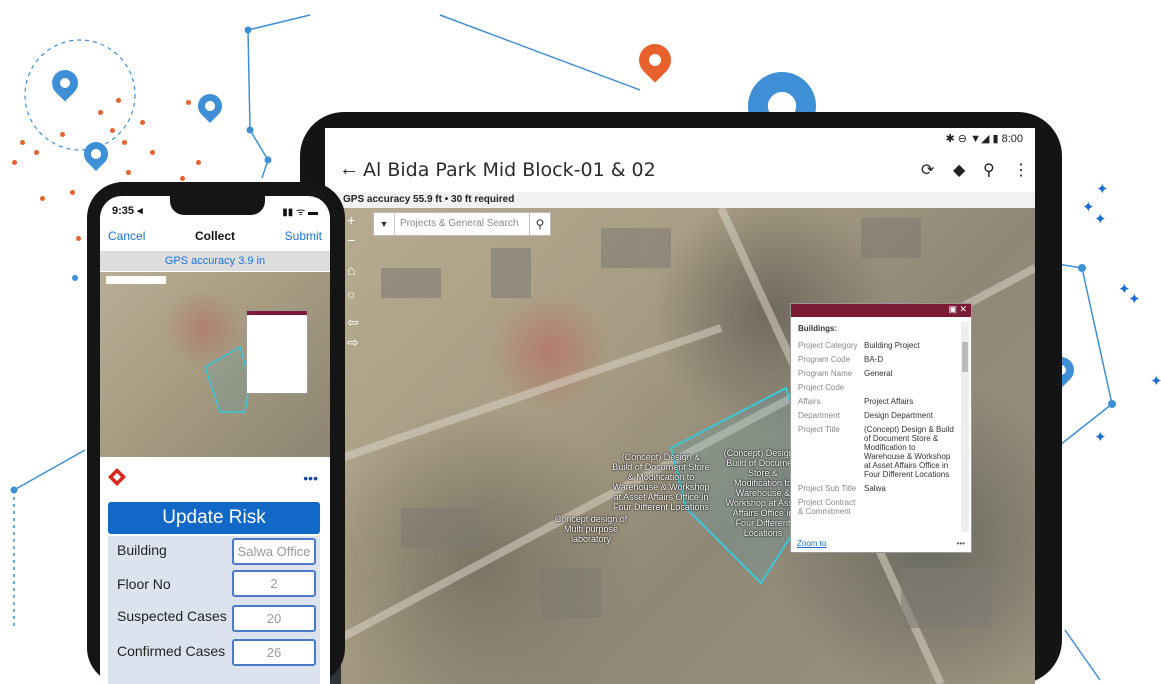  What do you see at coordinates (856, 401) in the screenshot?
I see `popup-row: Affairs Project Affairs` at bounding box center [856, 401].